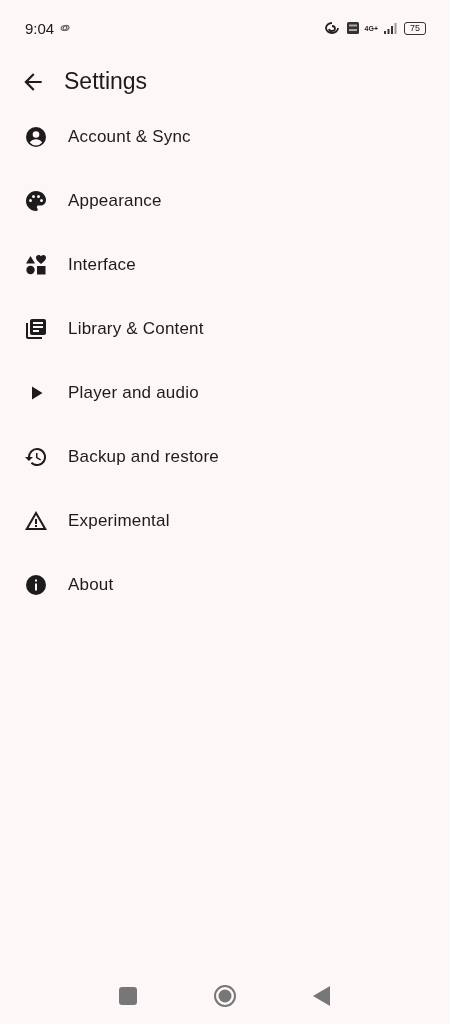 This screenshot has height=1024, width=450. I want to click on shapes-icon, so click(36, 265).